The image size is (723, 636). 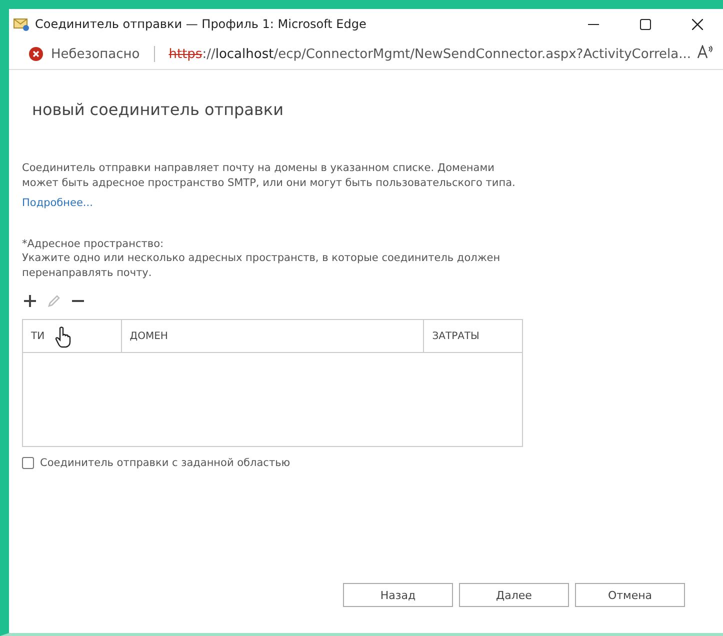 I want to click on warning-icon, so click(x=36, y=54).